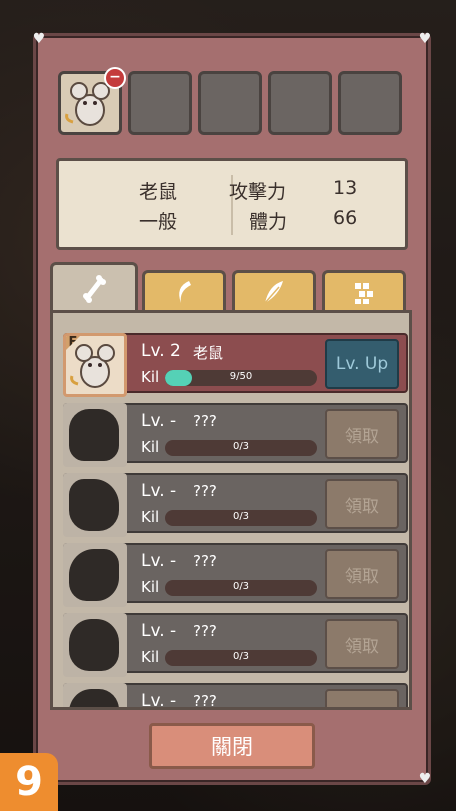  I want to click on level-label: Lv. 2, so click(161, 351).